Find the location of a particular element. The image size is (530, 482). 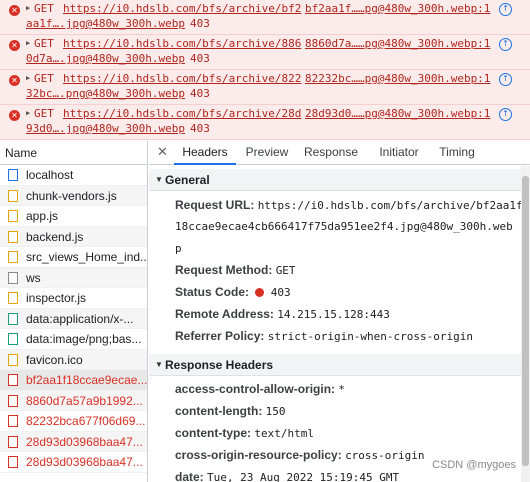

request-item: favicon.ico is located at coordinates (73, 359).